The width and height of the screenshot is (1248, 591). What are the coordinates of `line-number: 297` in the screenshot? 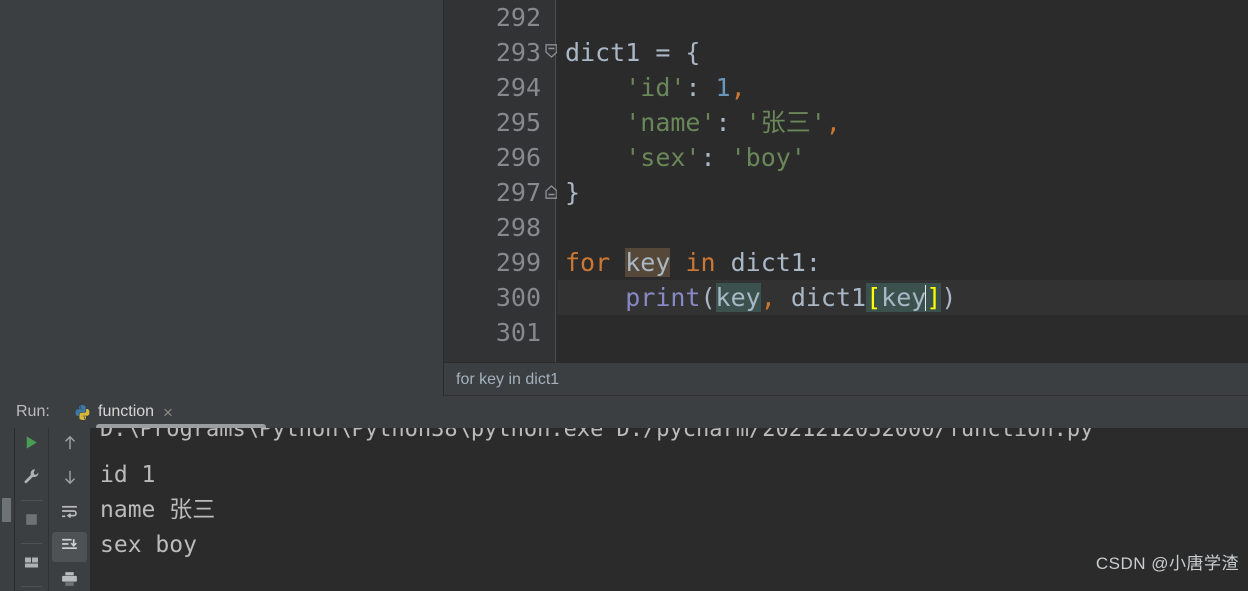 It's located at (518, 192).